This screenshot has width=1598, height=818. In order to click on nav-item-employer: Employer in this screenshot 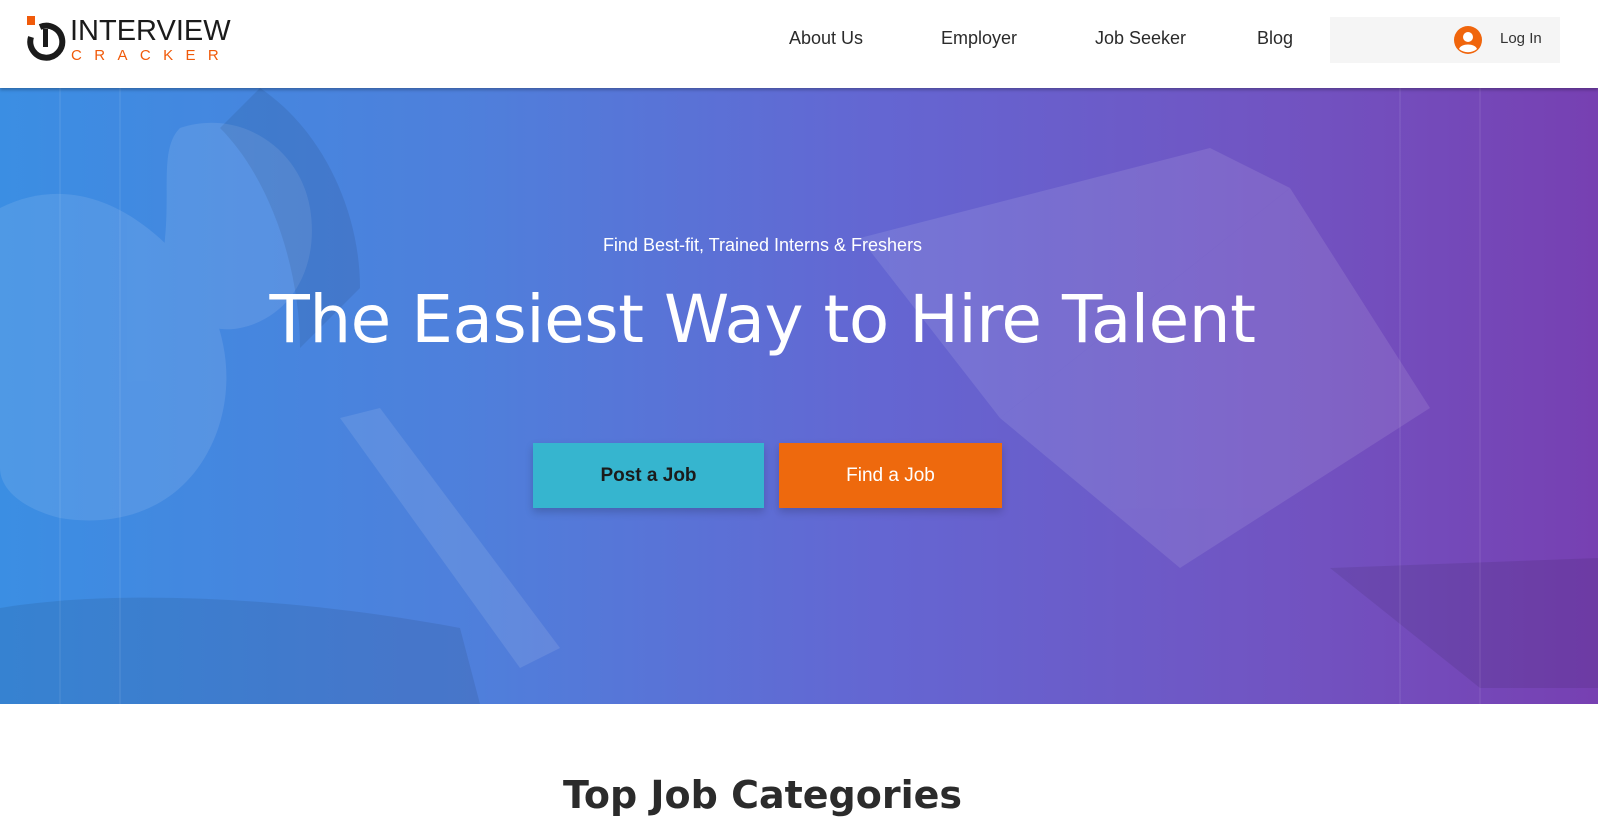, I will do `click(979, 38)`.